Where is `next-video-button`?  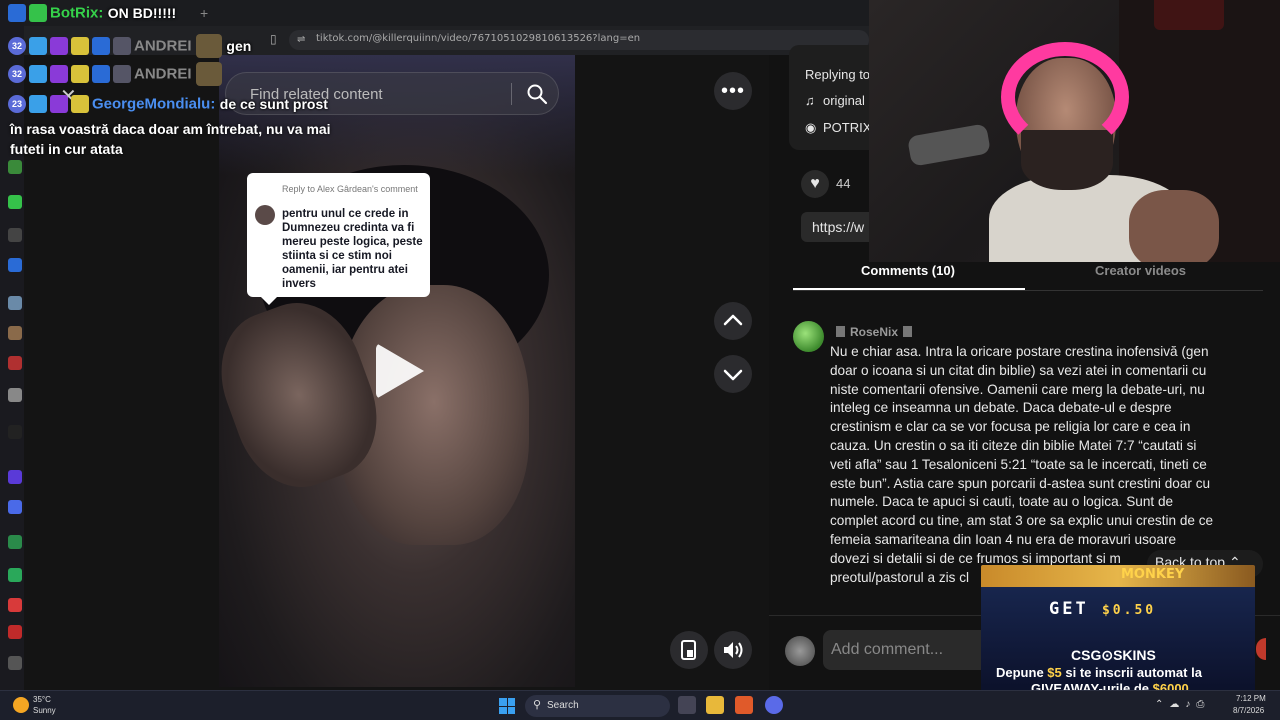
next-video-button is located at coordinates (733, 374).